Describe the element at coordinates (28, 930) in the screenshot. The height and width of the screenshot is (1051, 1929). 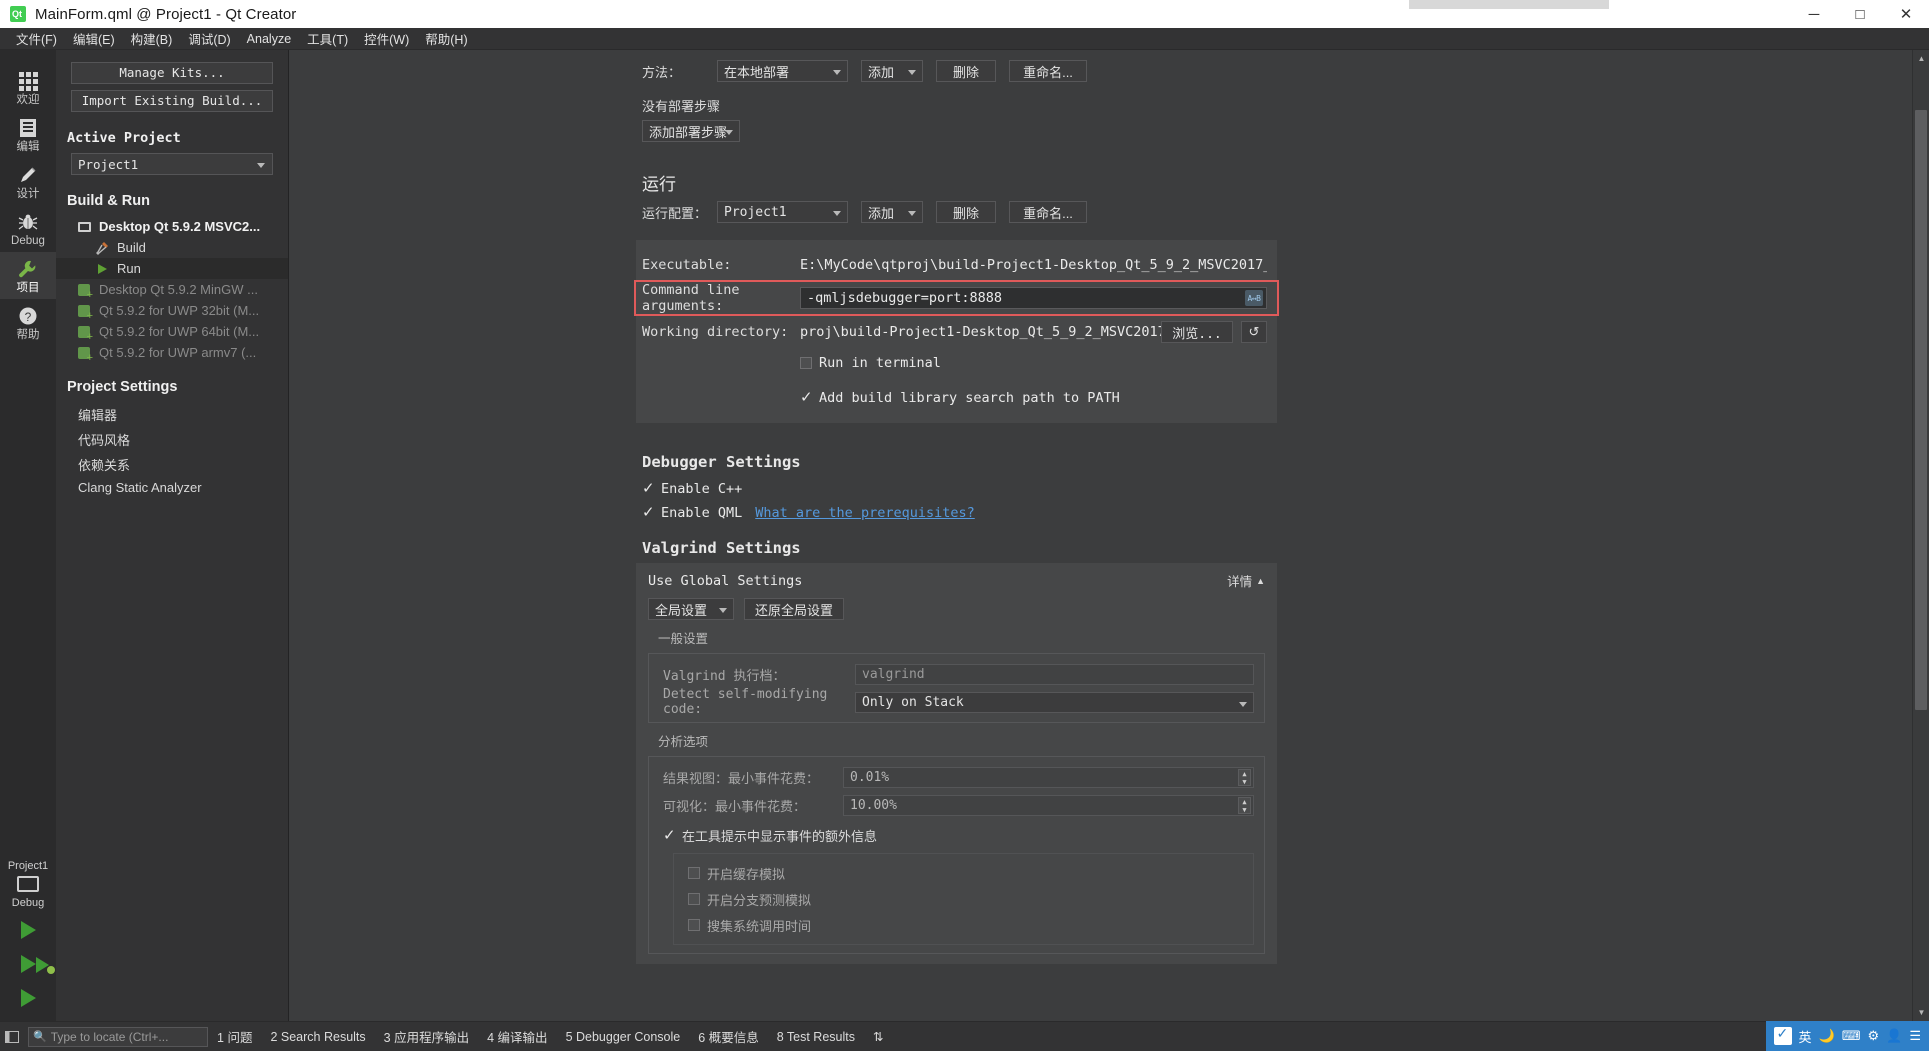
I see `run-button` at that location.